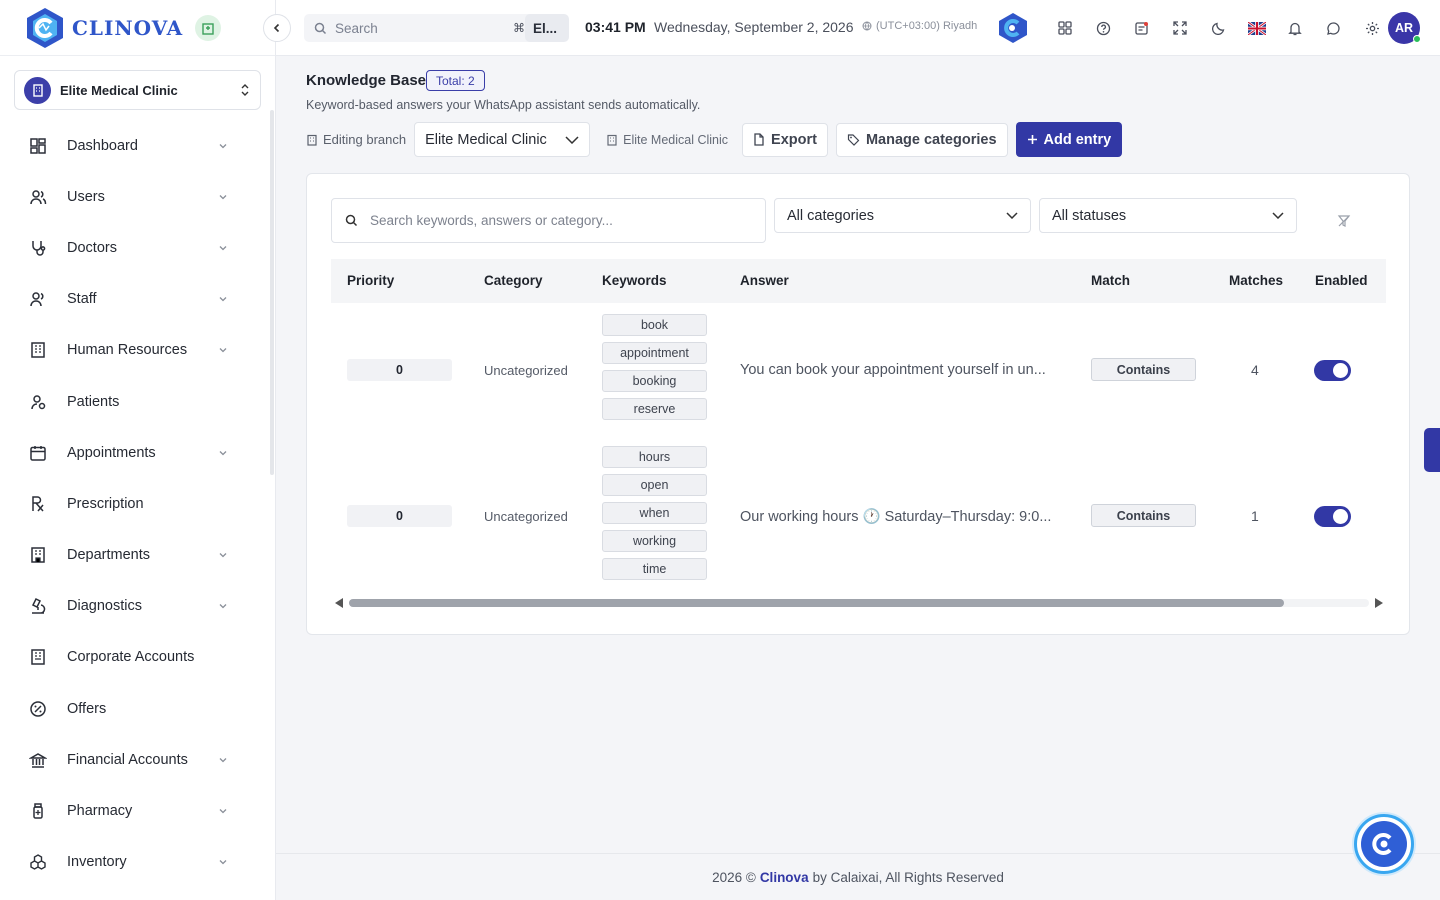  I want to click on col-answer: Answer, so click(764, 280).